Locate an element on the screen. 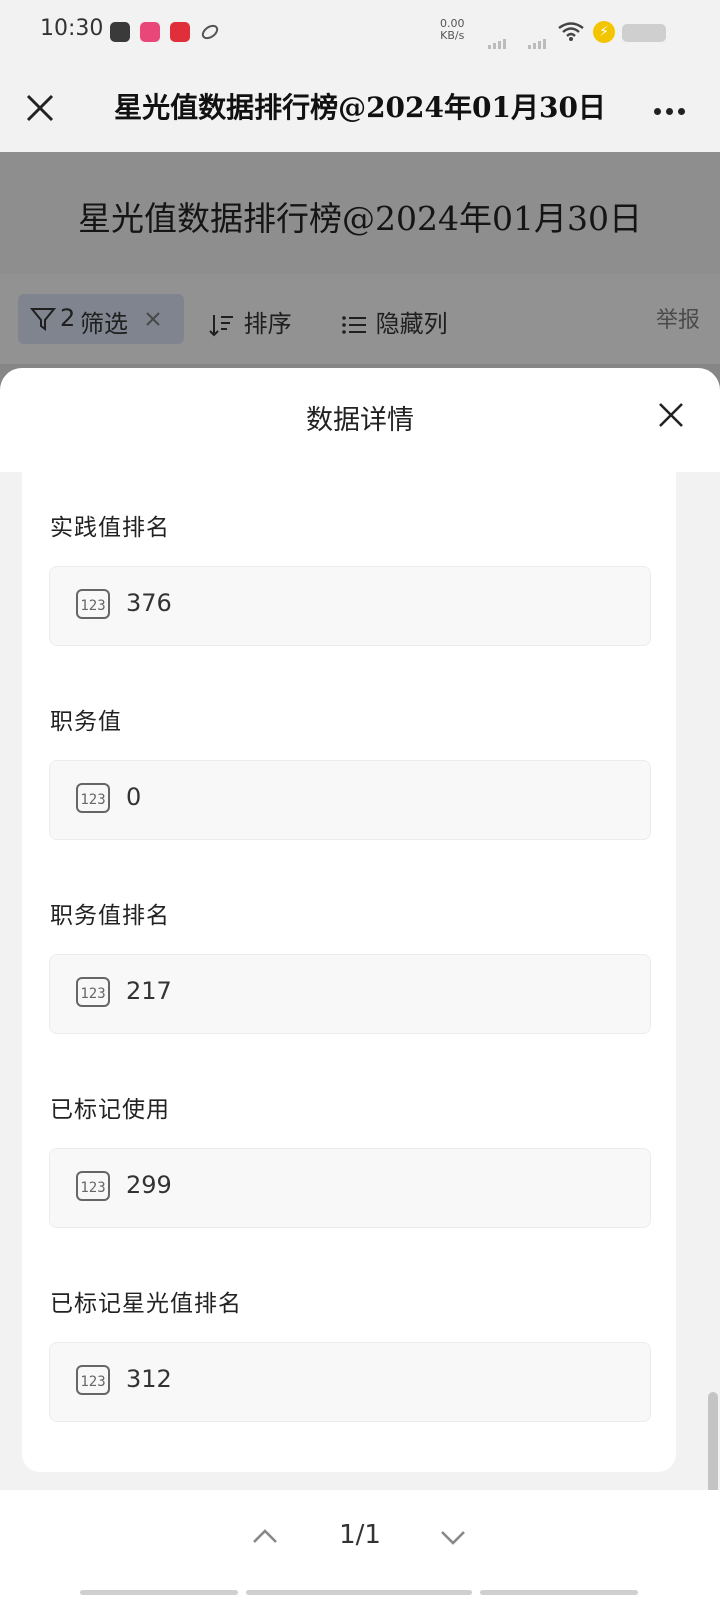  field-label: 职务值排名 is located at coordinates (110, 916).